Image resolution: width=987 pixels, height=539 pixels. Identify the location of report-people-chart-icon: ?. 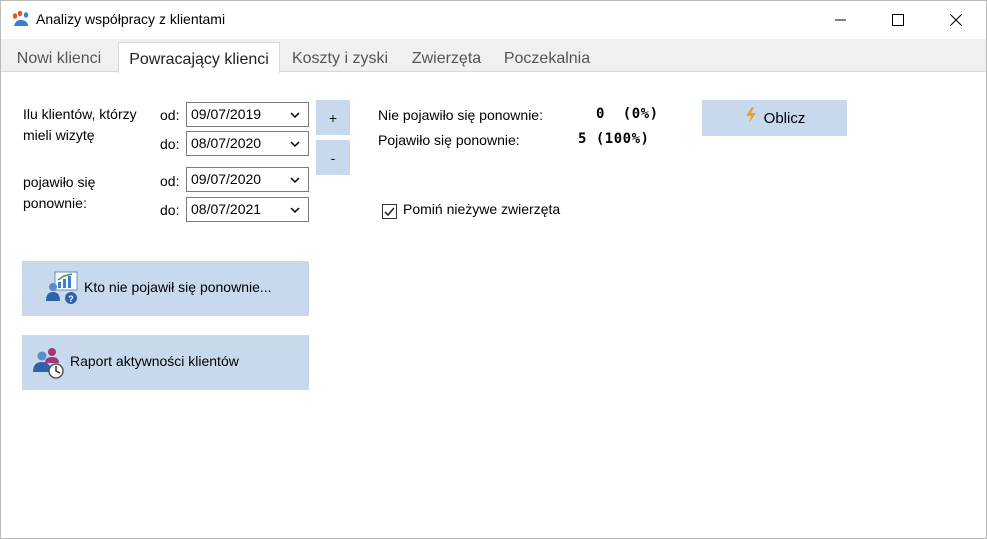
(62, 287).